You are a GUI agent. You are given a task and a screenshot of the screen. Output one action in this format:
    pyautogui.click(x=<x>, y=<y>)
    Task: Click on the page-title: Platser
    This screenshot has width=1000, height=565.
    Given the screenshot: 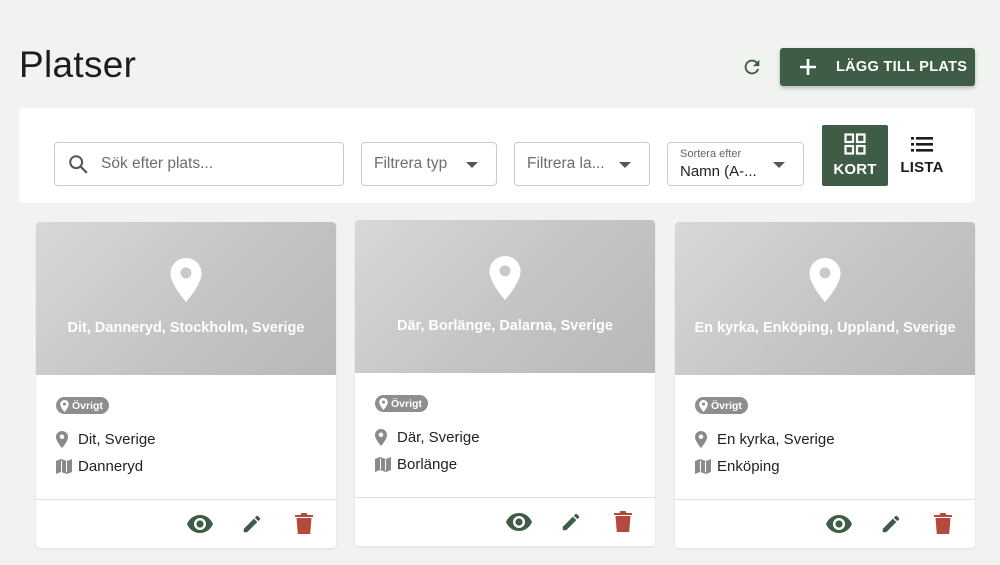 What is the action you would take?
    pyautogui.click(x=78, y=64)
    